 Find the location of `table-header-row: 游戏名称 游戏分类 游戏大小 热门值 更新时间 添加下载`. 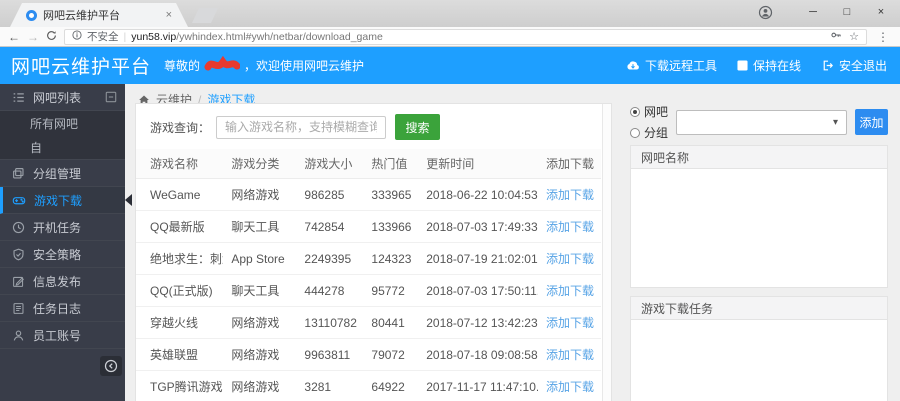

table-header-row: 游戏名称 游戏分类 游戏大小 热门值 更新时间 添加下载 is located at coordinates (368, 164).